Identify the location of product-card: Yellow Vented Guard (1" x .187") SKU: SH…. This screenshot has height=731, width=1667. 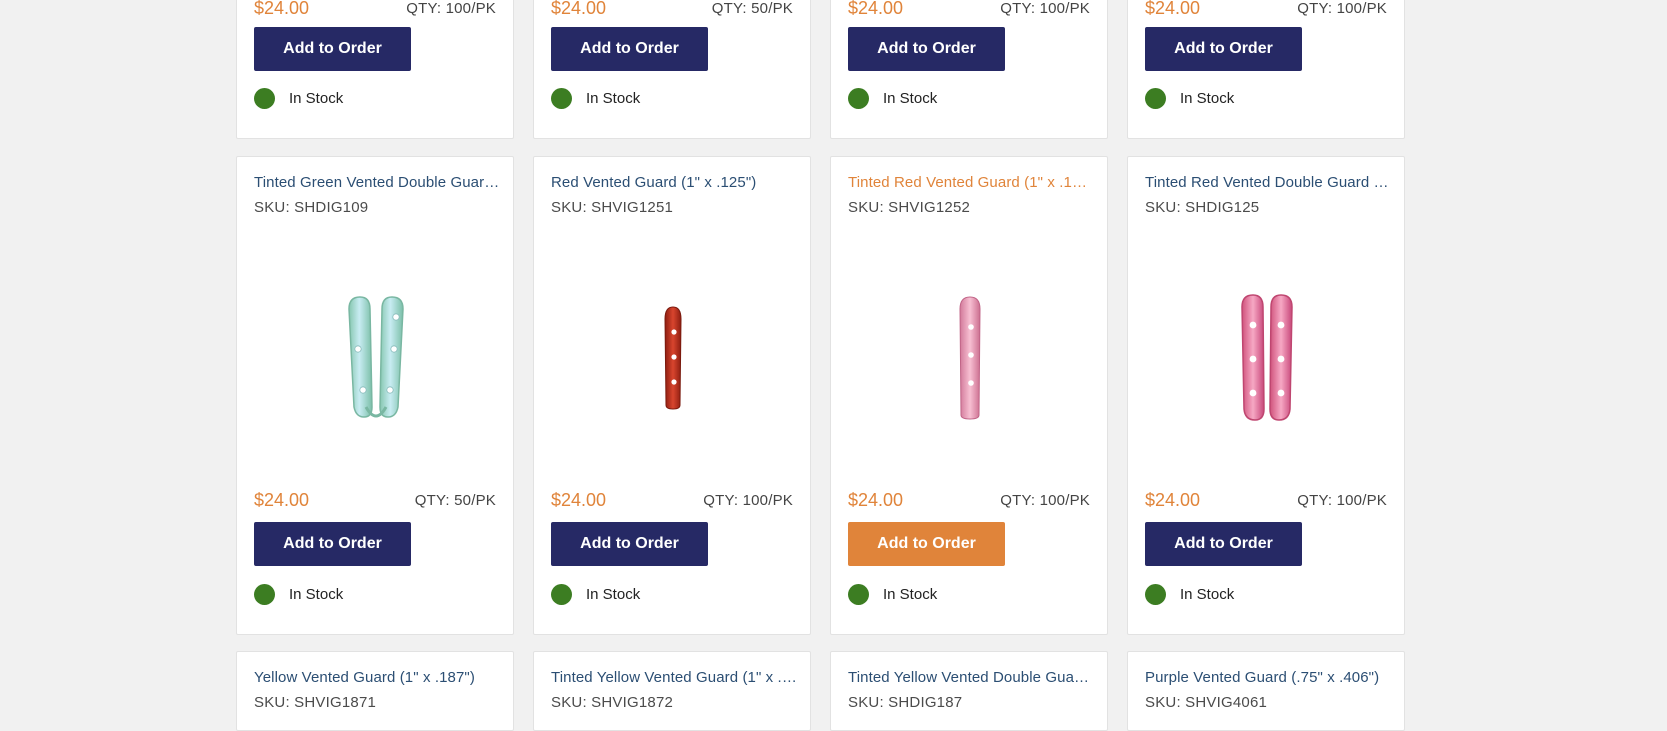
(375, 691).